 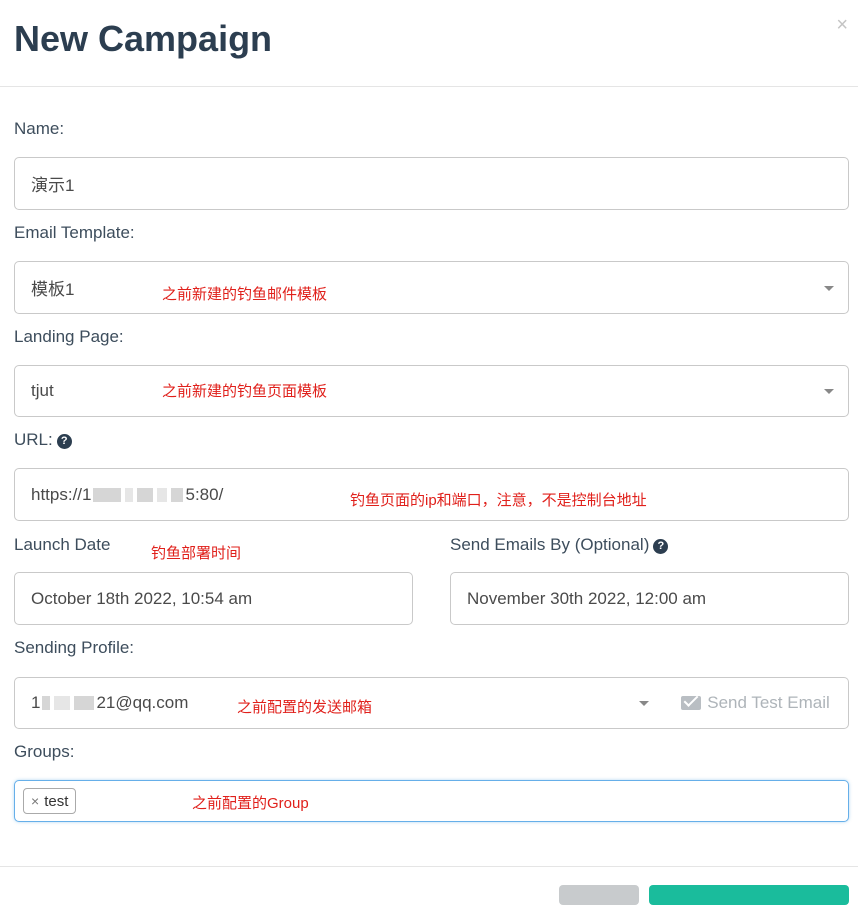 What do you see at coordinates (587, 598) in the screenshot?
I see `send-by-value: November 30th 2022, 12:00 am` at bounding box center [587, 598].